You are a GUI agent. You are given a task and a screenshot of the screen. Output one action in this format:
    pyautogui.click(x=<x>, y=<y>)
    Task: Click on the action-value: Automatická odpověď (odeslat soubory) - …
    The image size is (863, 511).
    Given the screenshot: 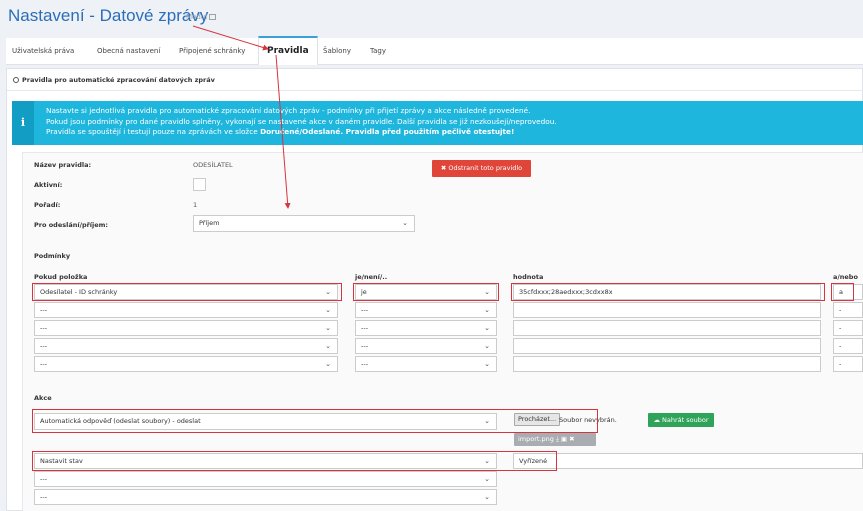 What is the action you would take?
    pyautogui.click(x=120, y=421)
    